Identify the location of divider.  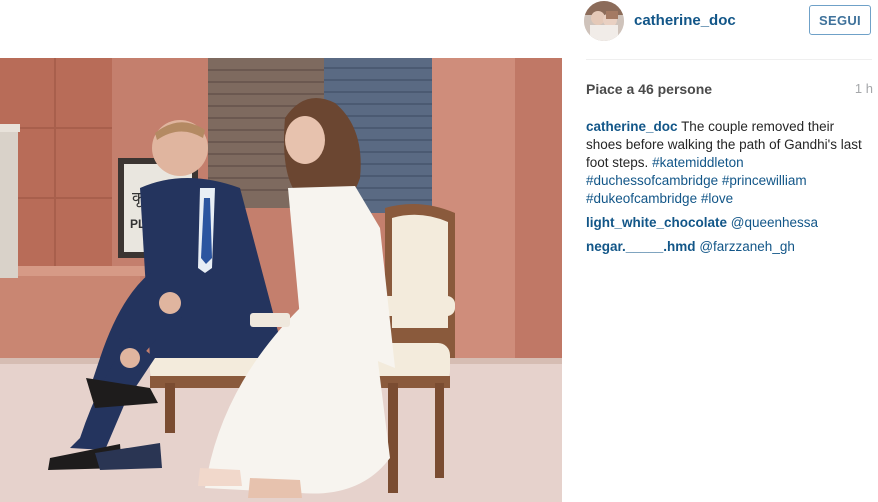
(729, 59).